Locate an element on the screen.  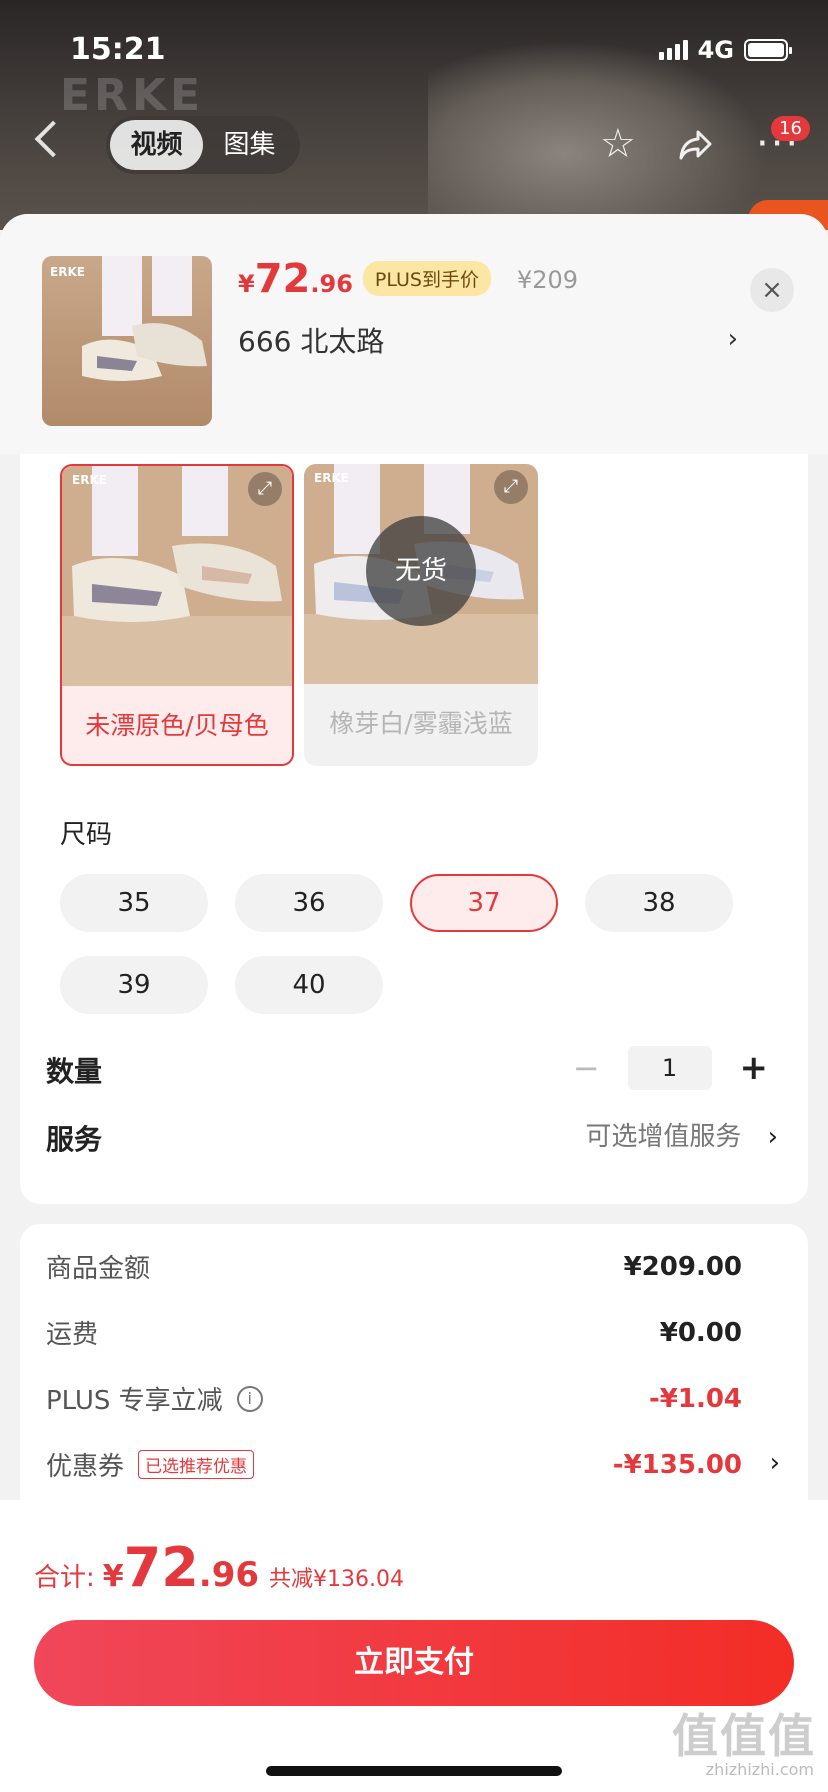
watermark-logo: 值值值 is located at coordinates (744, 1736).